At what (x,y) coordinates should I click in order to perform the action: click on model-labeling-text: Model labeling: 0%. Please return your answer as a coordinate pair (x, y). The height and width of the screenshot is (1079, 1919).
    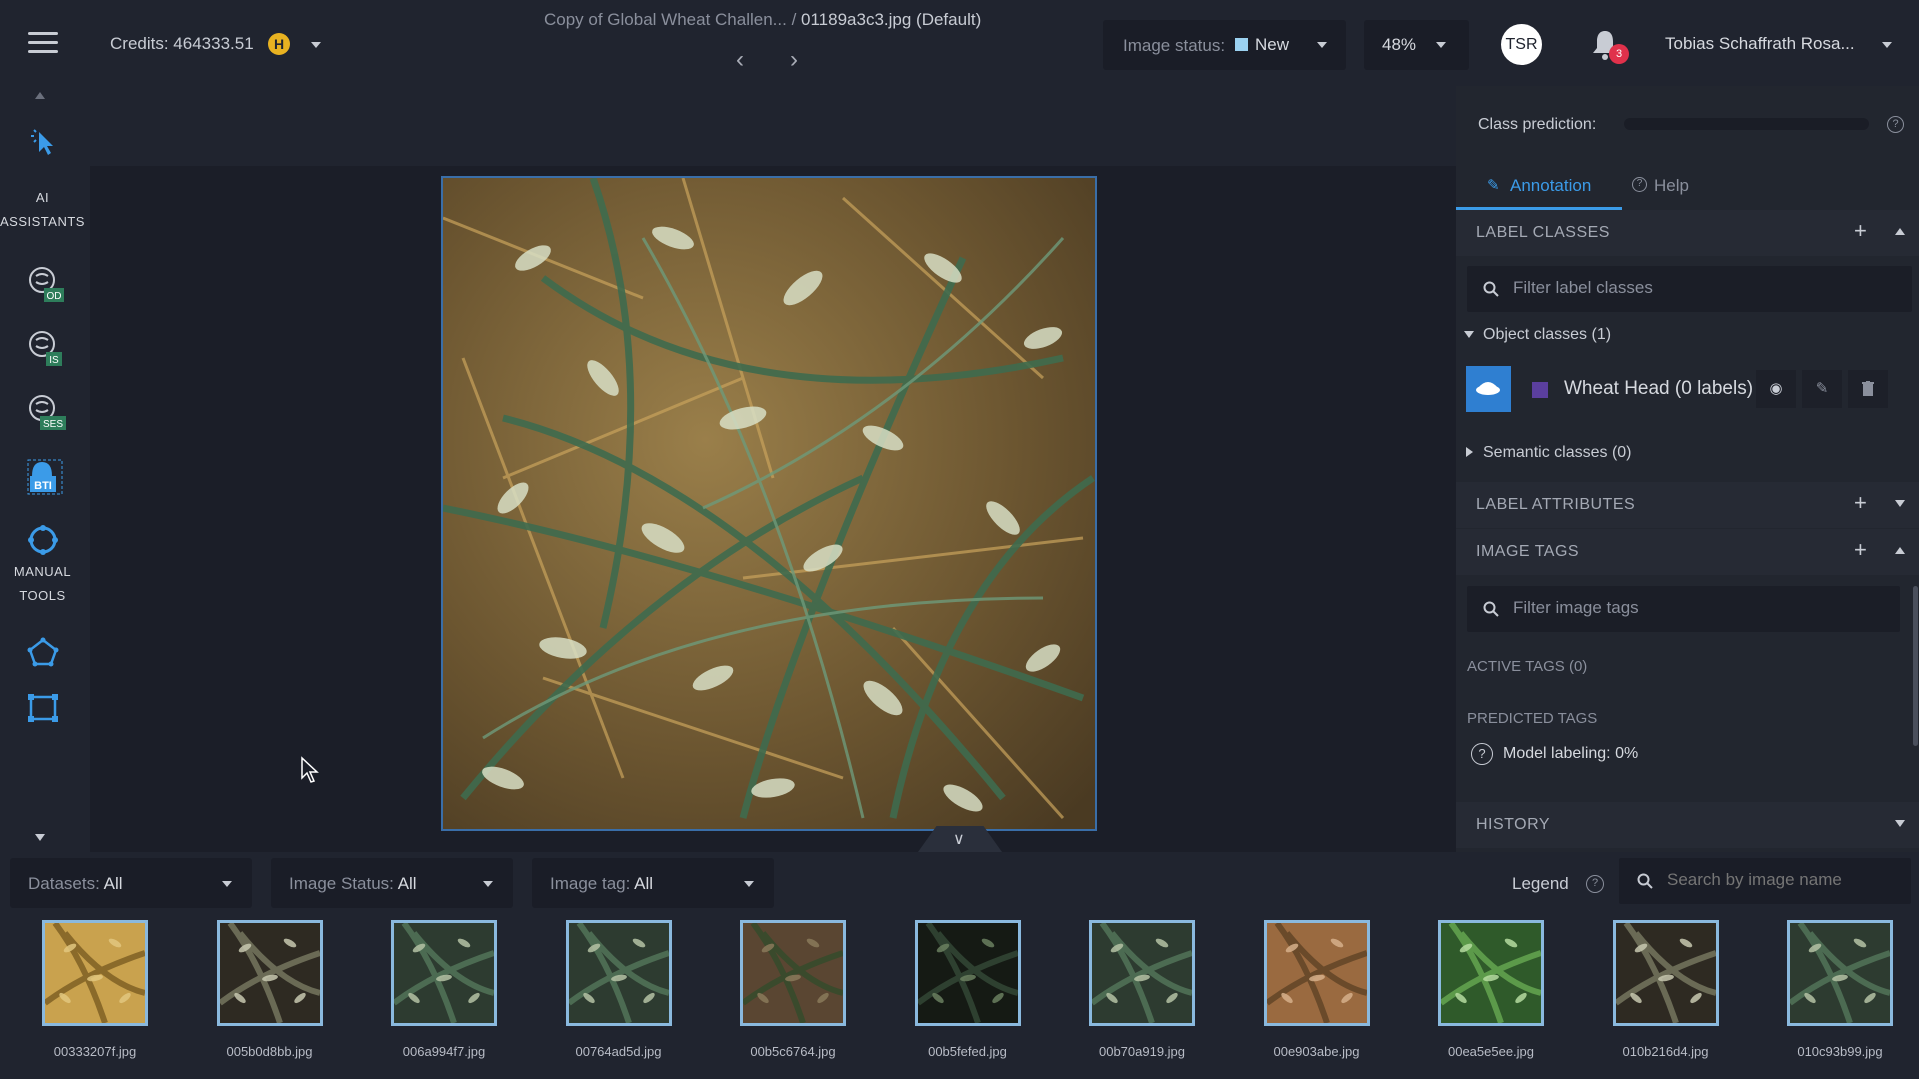
    Looking at the image, I should click on (1571, 753).